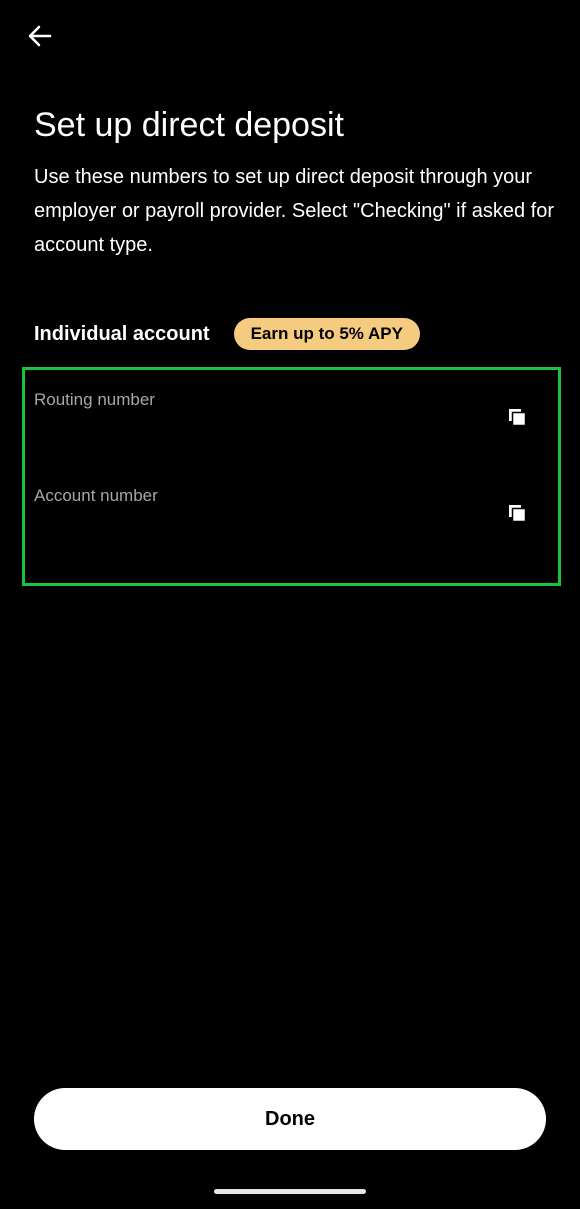 The width and height of the screenshot is (580, 1209). I want to click on copy-account-number-button, so click(518, 514).